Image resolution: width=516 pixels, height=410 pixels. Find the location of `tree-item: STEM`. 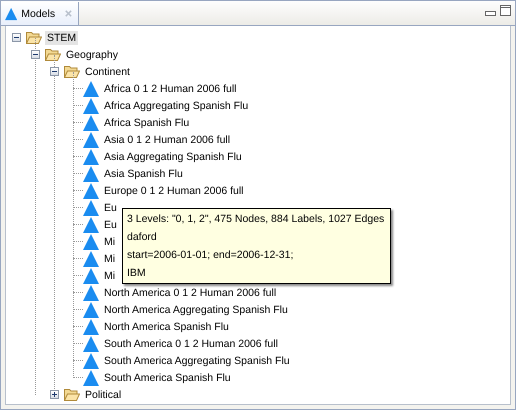

tree-item: STEM is located at coordinates (61, 37).